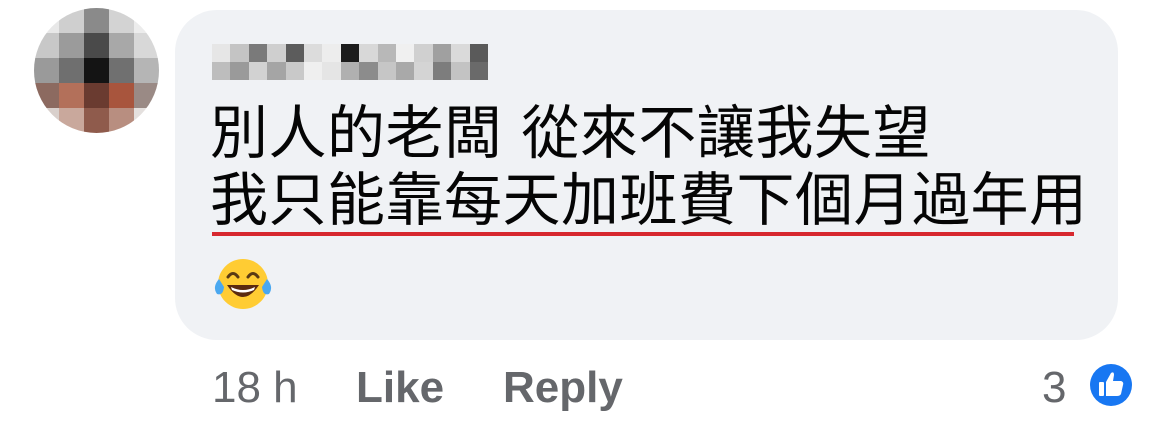  Describe the element at coordinates (255, 388) in the screenshot. I see `comment-timestamp: 18 h` at that location.